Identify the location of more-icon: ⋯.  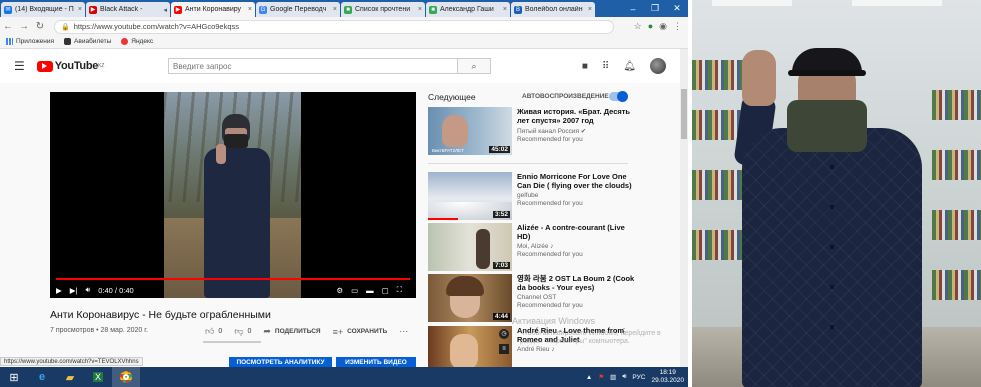
(404, 331).